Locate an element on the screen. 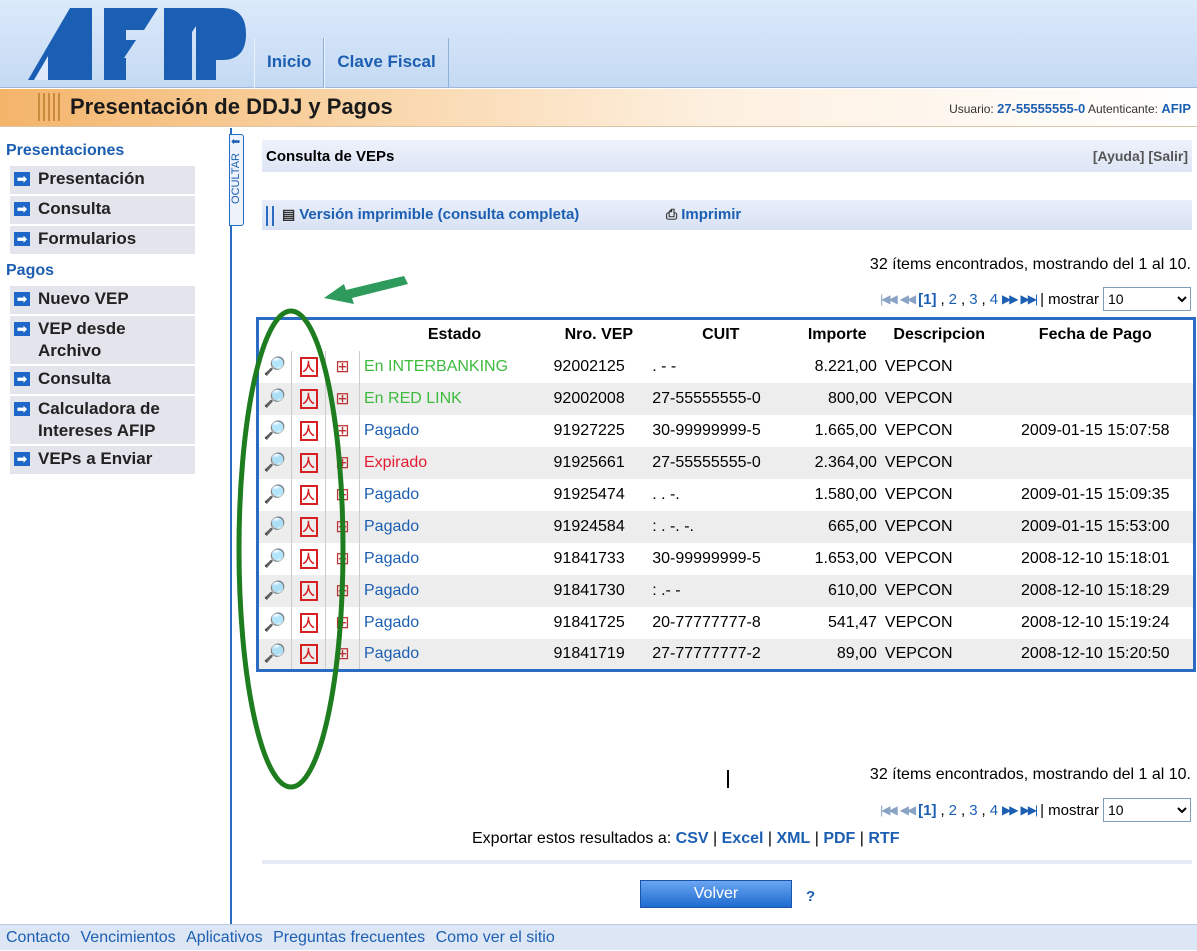  top-header: Inicio Clave Fiscal is located at coordinates (598, 44).